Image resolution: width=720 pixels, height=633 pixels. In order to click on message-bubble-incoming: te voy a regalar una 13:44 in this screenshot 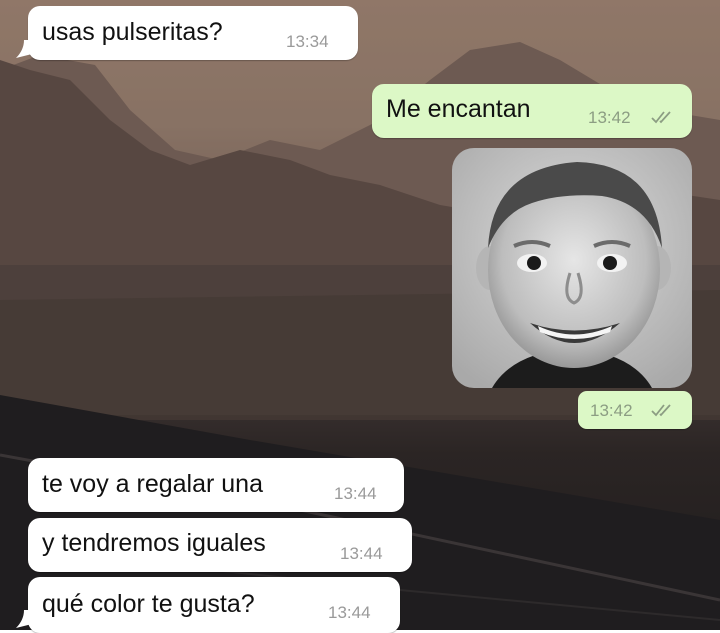, I will do `click(216, 485)`.